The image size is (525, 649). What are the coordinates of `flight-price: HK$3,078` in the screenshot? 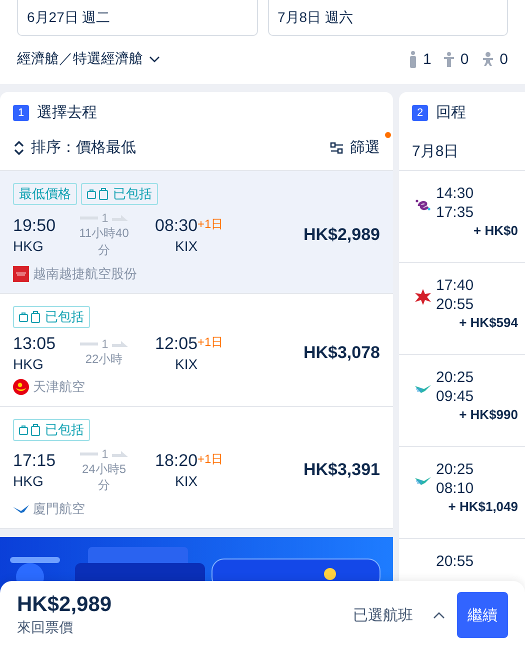 It's located at (341, 352).